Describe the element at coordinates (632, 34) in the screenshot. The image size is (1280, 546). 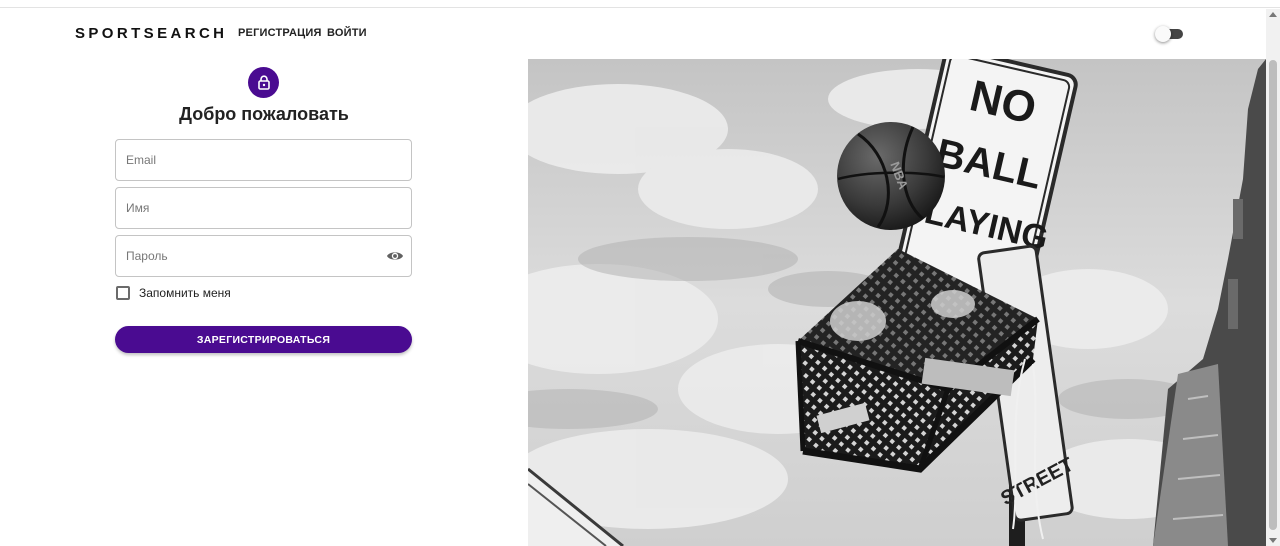
I see `navbar: SPORTSEARCH РЕГИСТРАЦИЯ ВОЙТИ` at that location.